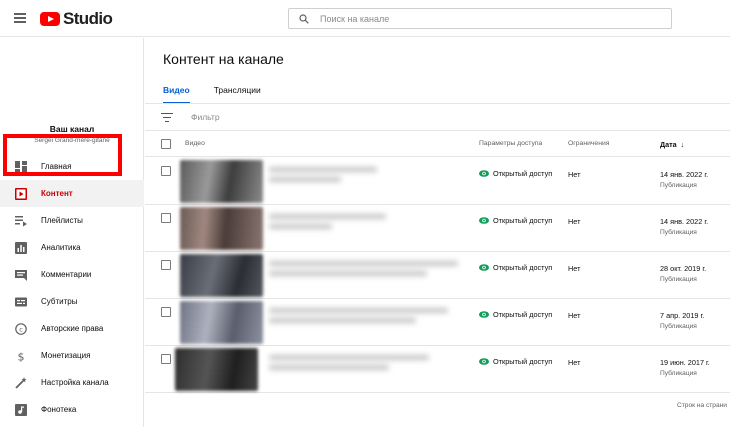 The image size is (730, 427). What do you see at coordinates (682, 145) in the screenshot?
I see `sort-arrow-down-icon: ↓` at bounding box center [682, 145].